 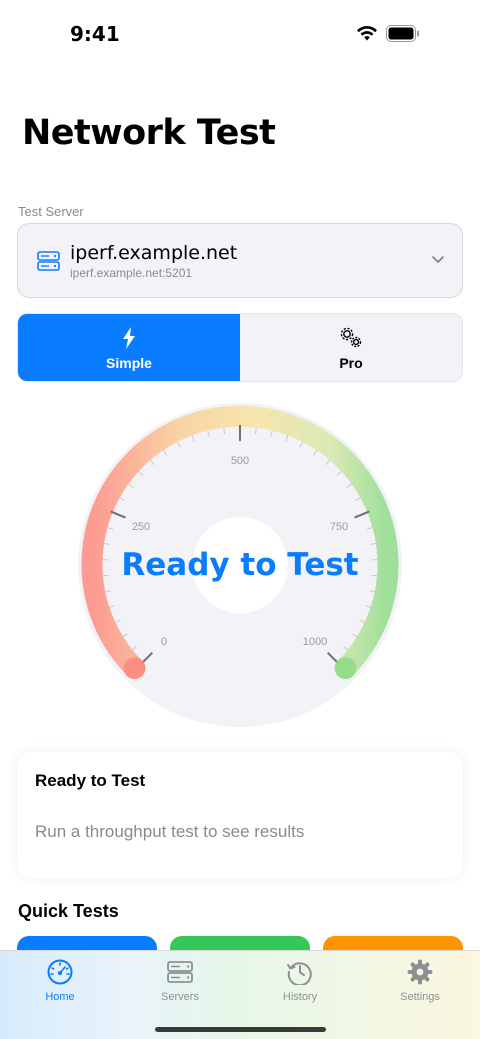 I want to click on mode-simple-button: Simple, so click(x=129, y=347).